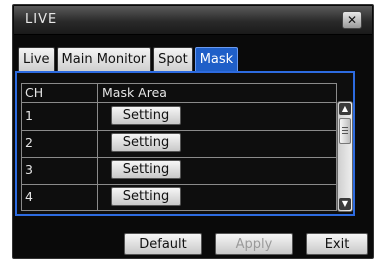 The width and height of the screenshot is (386, 263). I want to click on channel-number: 3, so click(29, 169).